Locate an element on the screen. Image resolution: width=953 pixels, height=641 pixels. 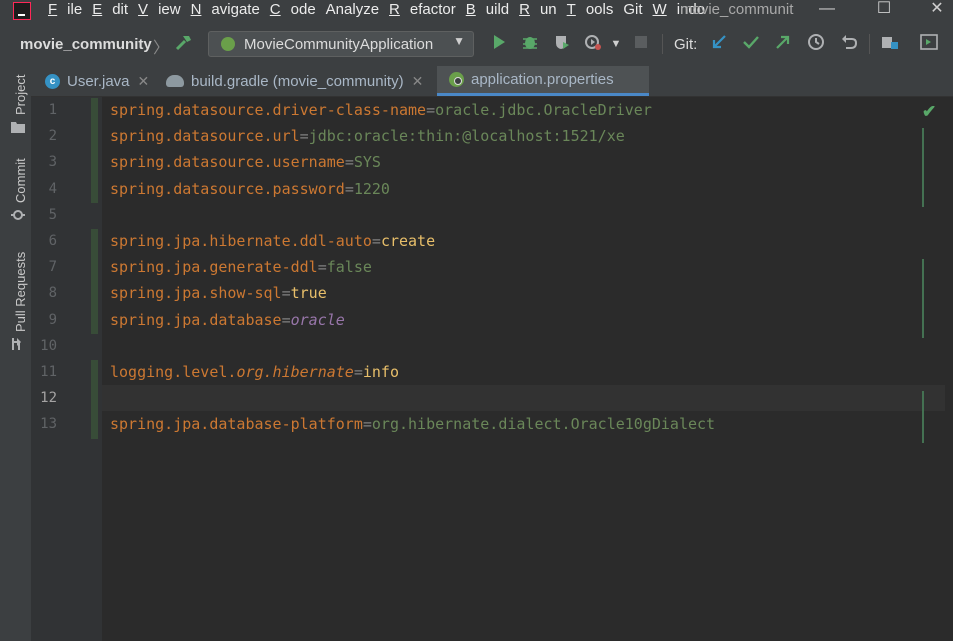
property-value: jdbc:oracle:thin:@localhost:1521/xe is located at coordinates (466, 136).